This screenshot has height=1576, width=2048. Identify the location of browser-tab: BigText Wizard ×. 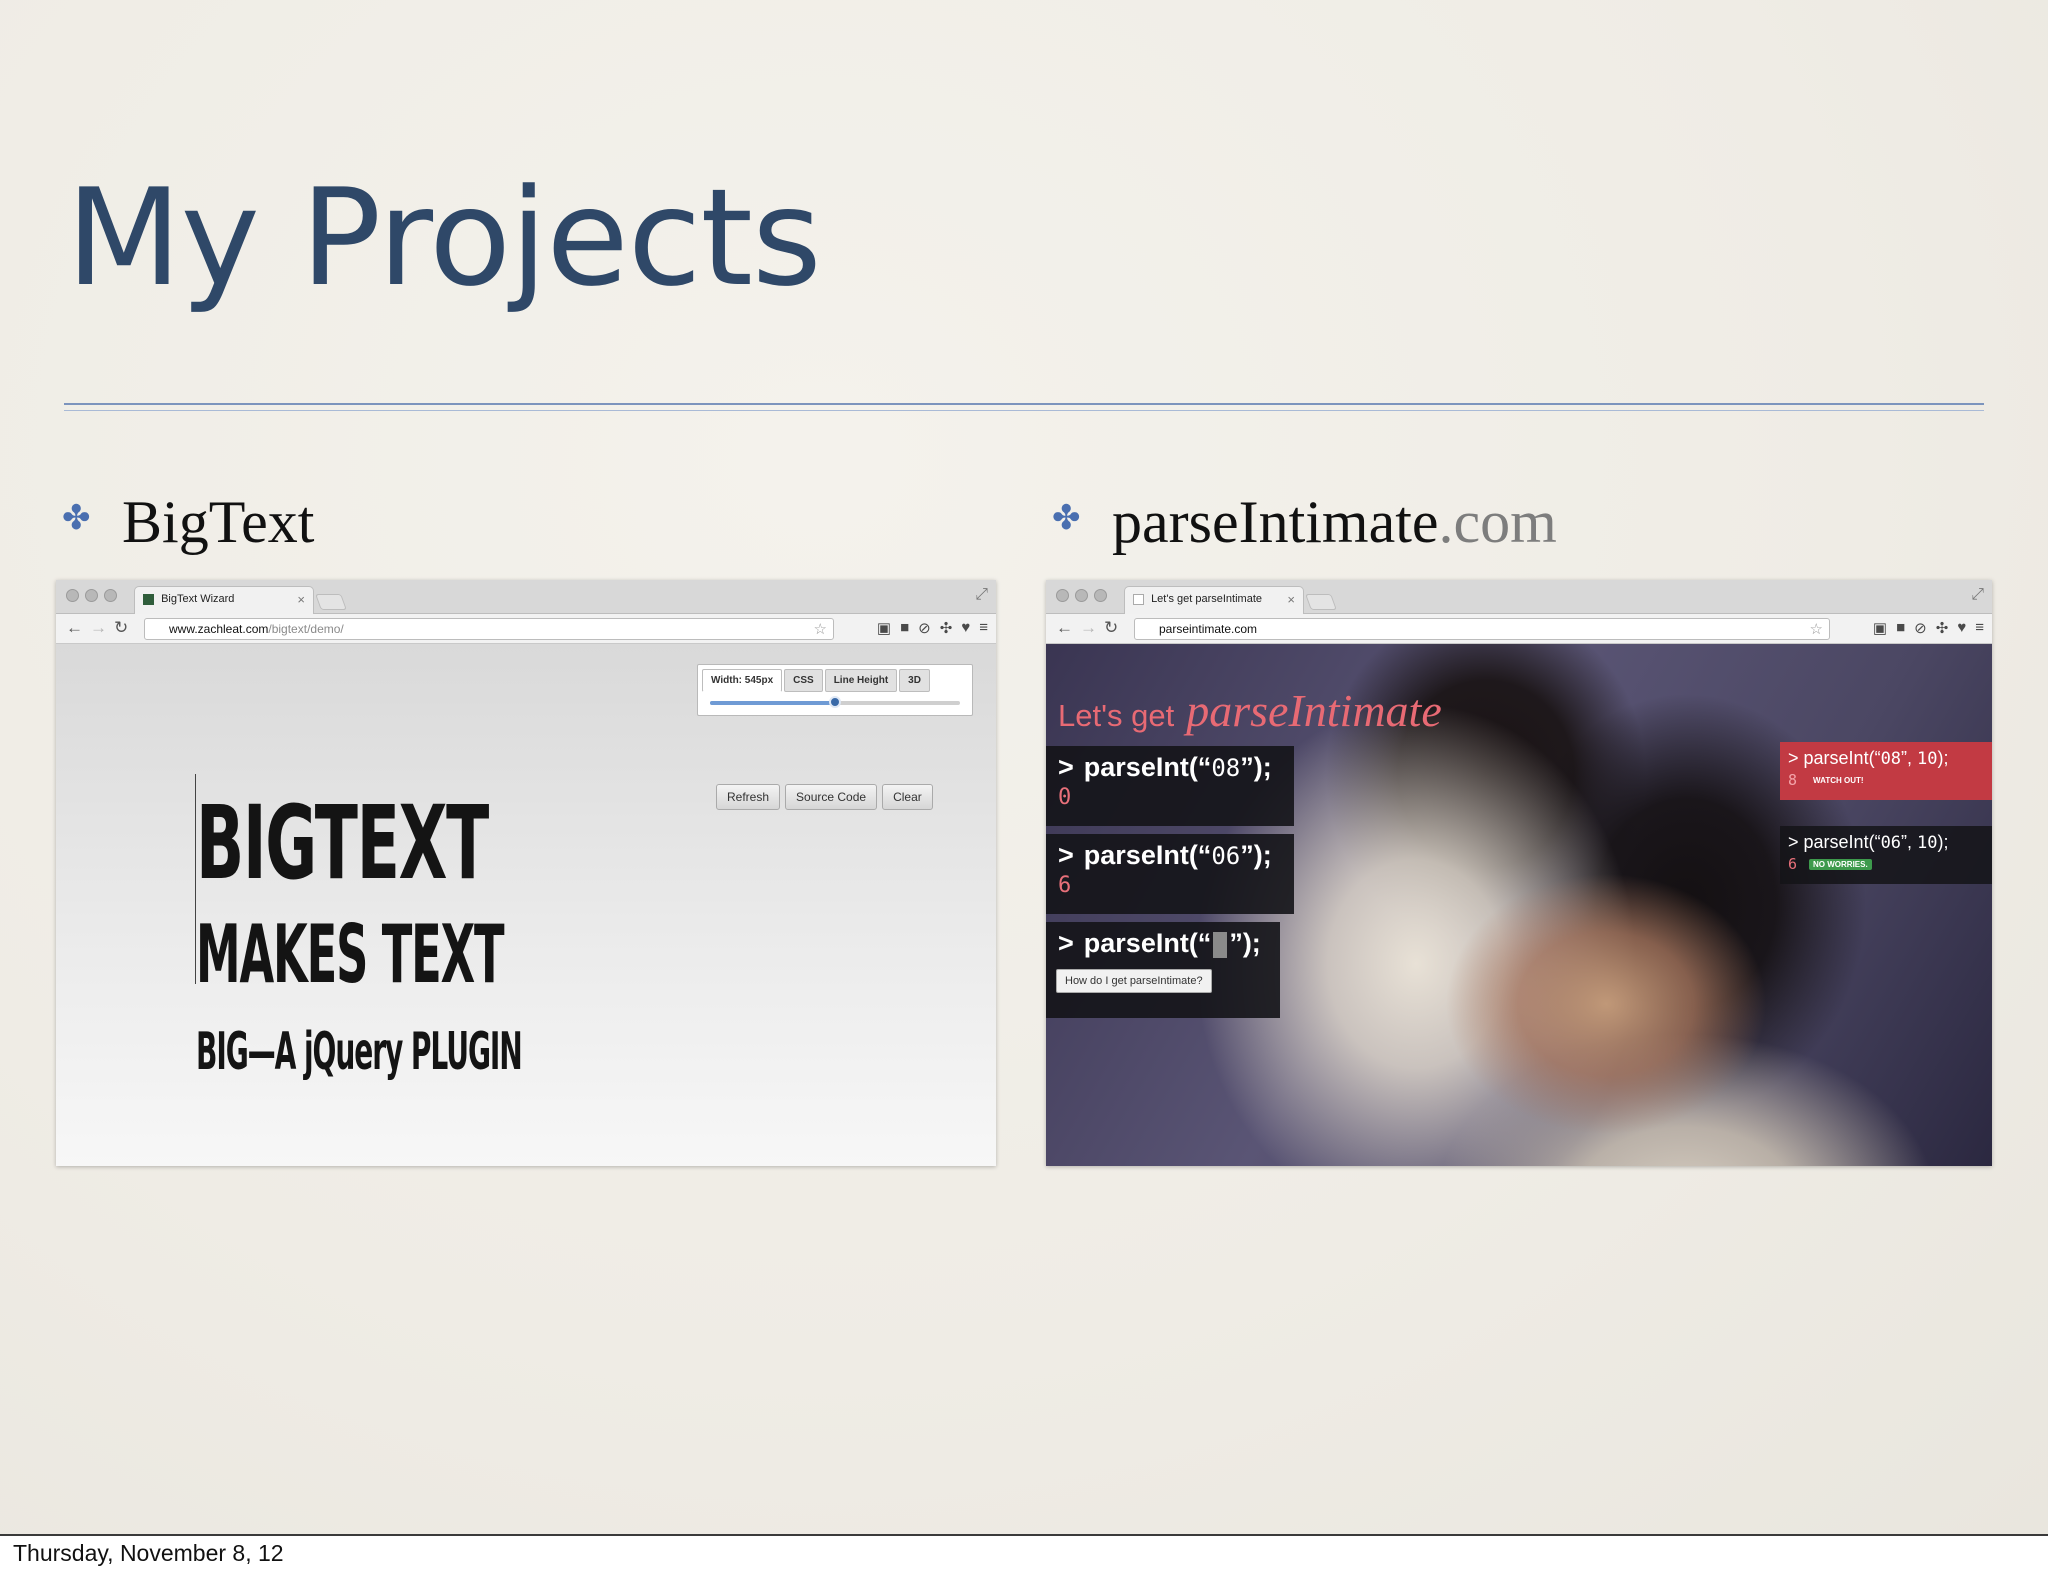
(224, 600).